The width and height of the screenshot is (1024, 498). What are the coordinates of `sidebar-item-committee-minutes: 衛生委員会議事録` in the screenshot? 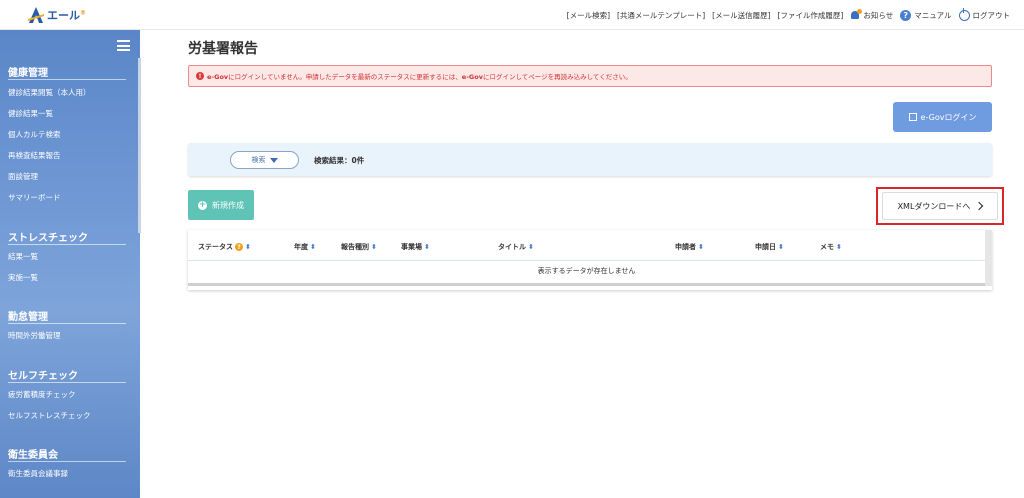 It's located at (38, 473).